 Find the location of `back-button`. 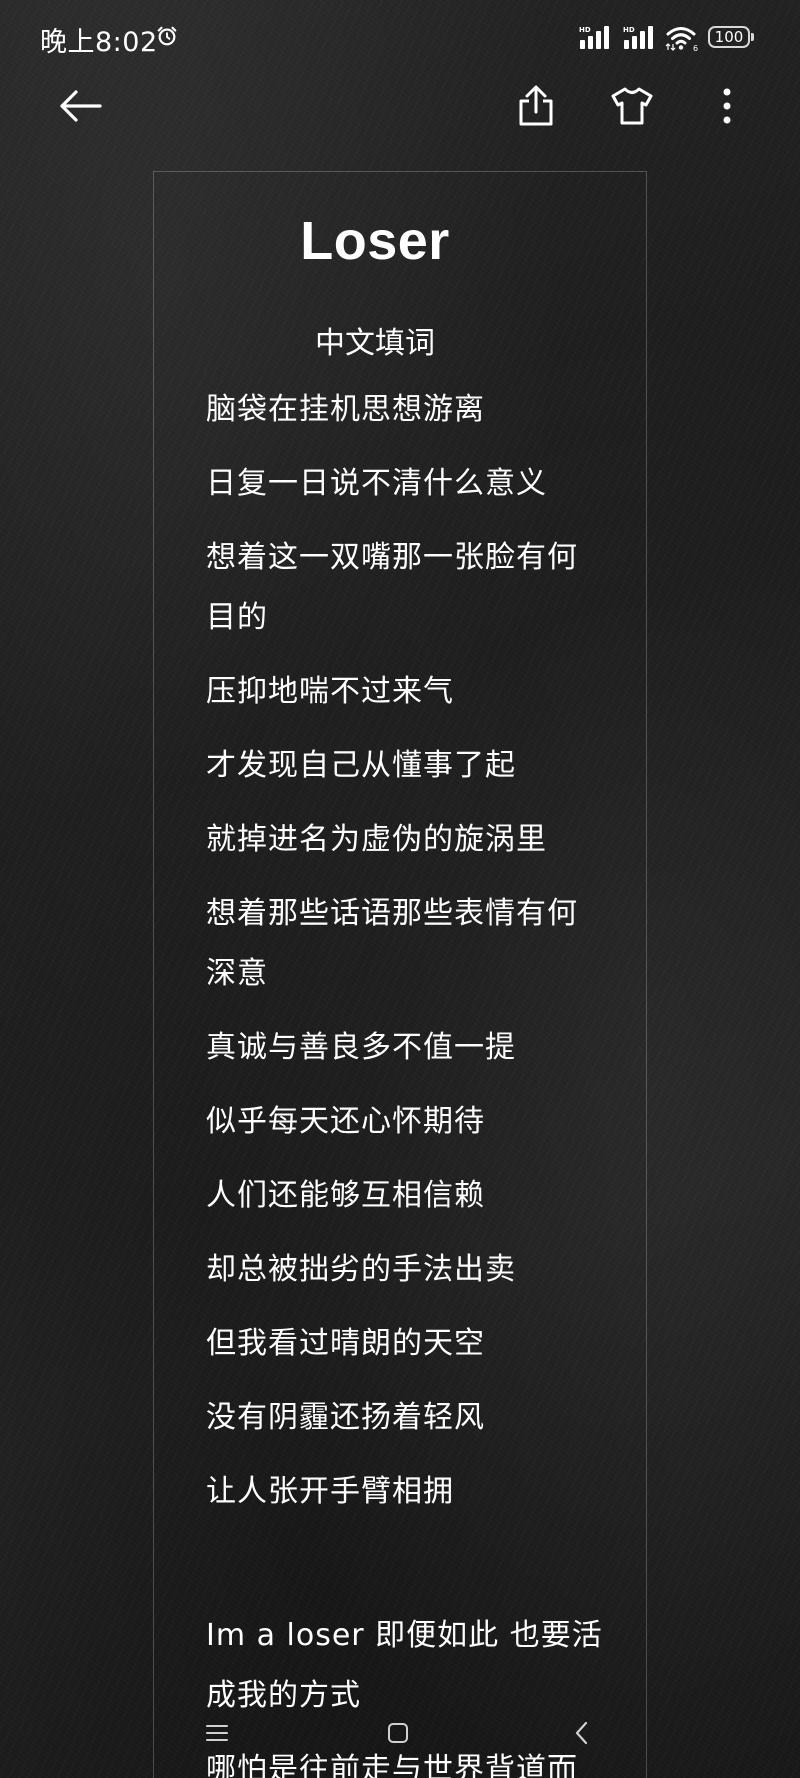

back-button is located at coordinates (80, 106).